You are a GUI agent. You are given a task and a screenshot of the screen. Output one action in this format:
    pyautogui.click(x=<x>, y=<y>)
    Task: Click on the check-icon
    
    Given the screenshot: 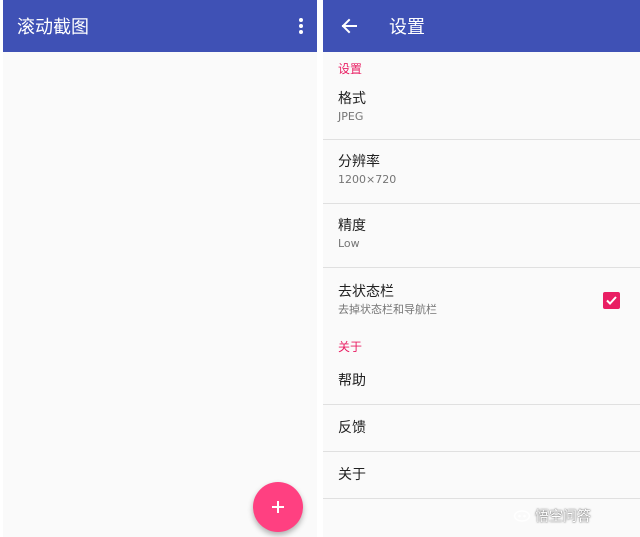 What is the action you would take?
    pyautogui.click(x=611, y=300)
    